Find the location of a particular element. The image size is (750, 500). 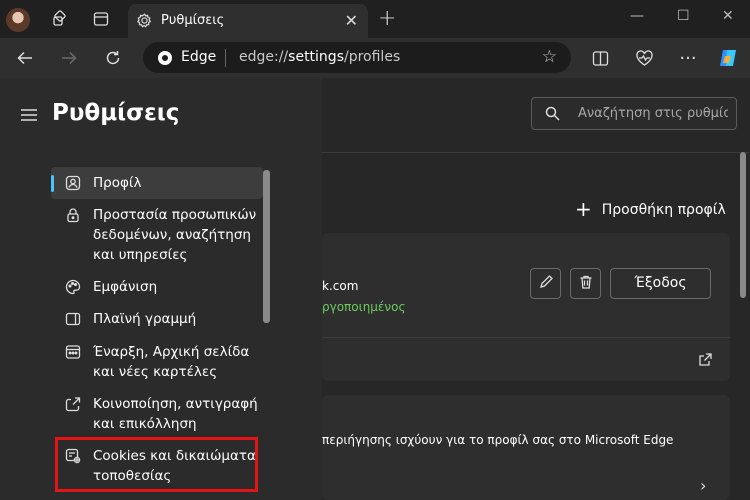

sidebar-item-label: Πλαϊνή γραμμή is located at coordinates (145, 319).